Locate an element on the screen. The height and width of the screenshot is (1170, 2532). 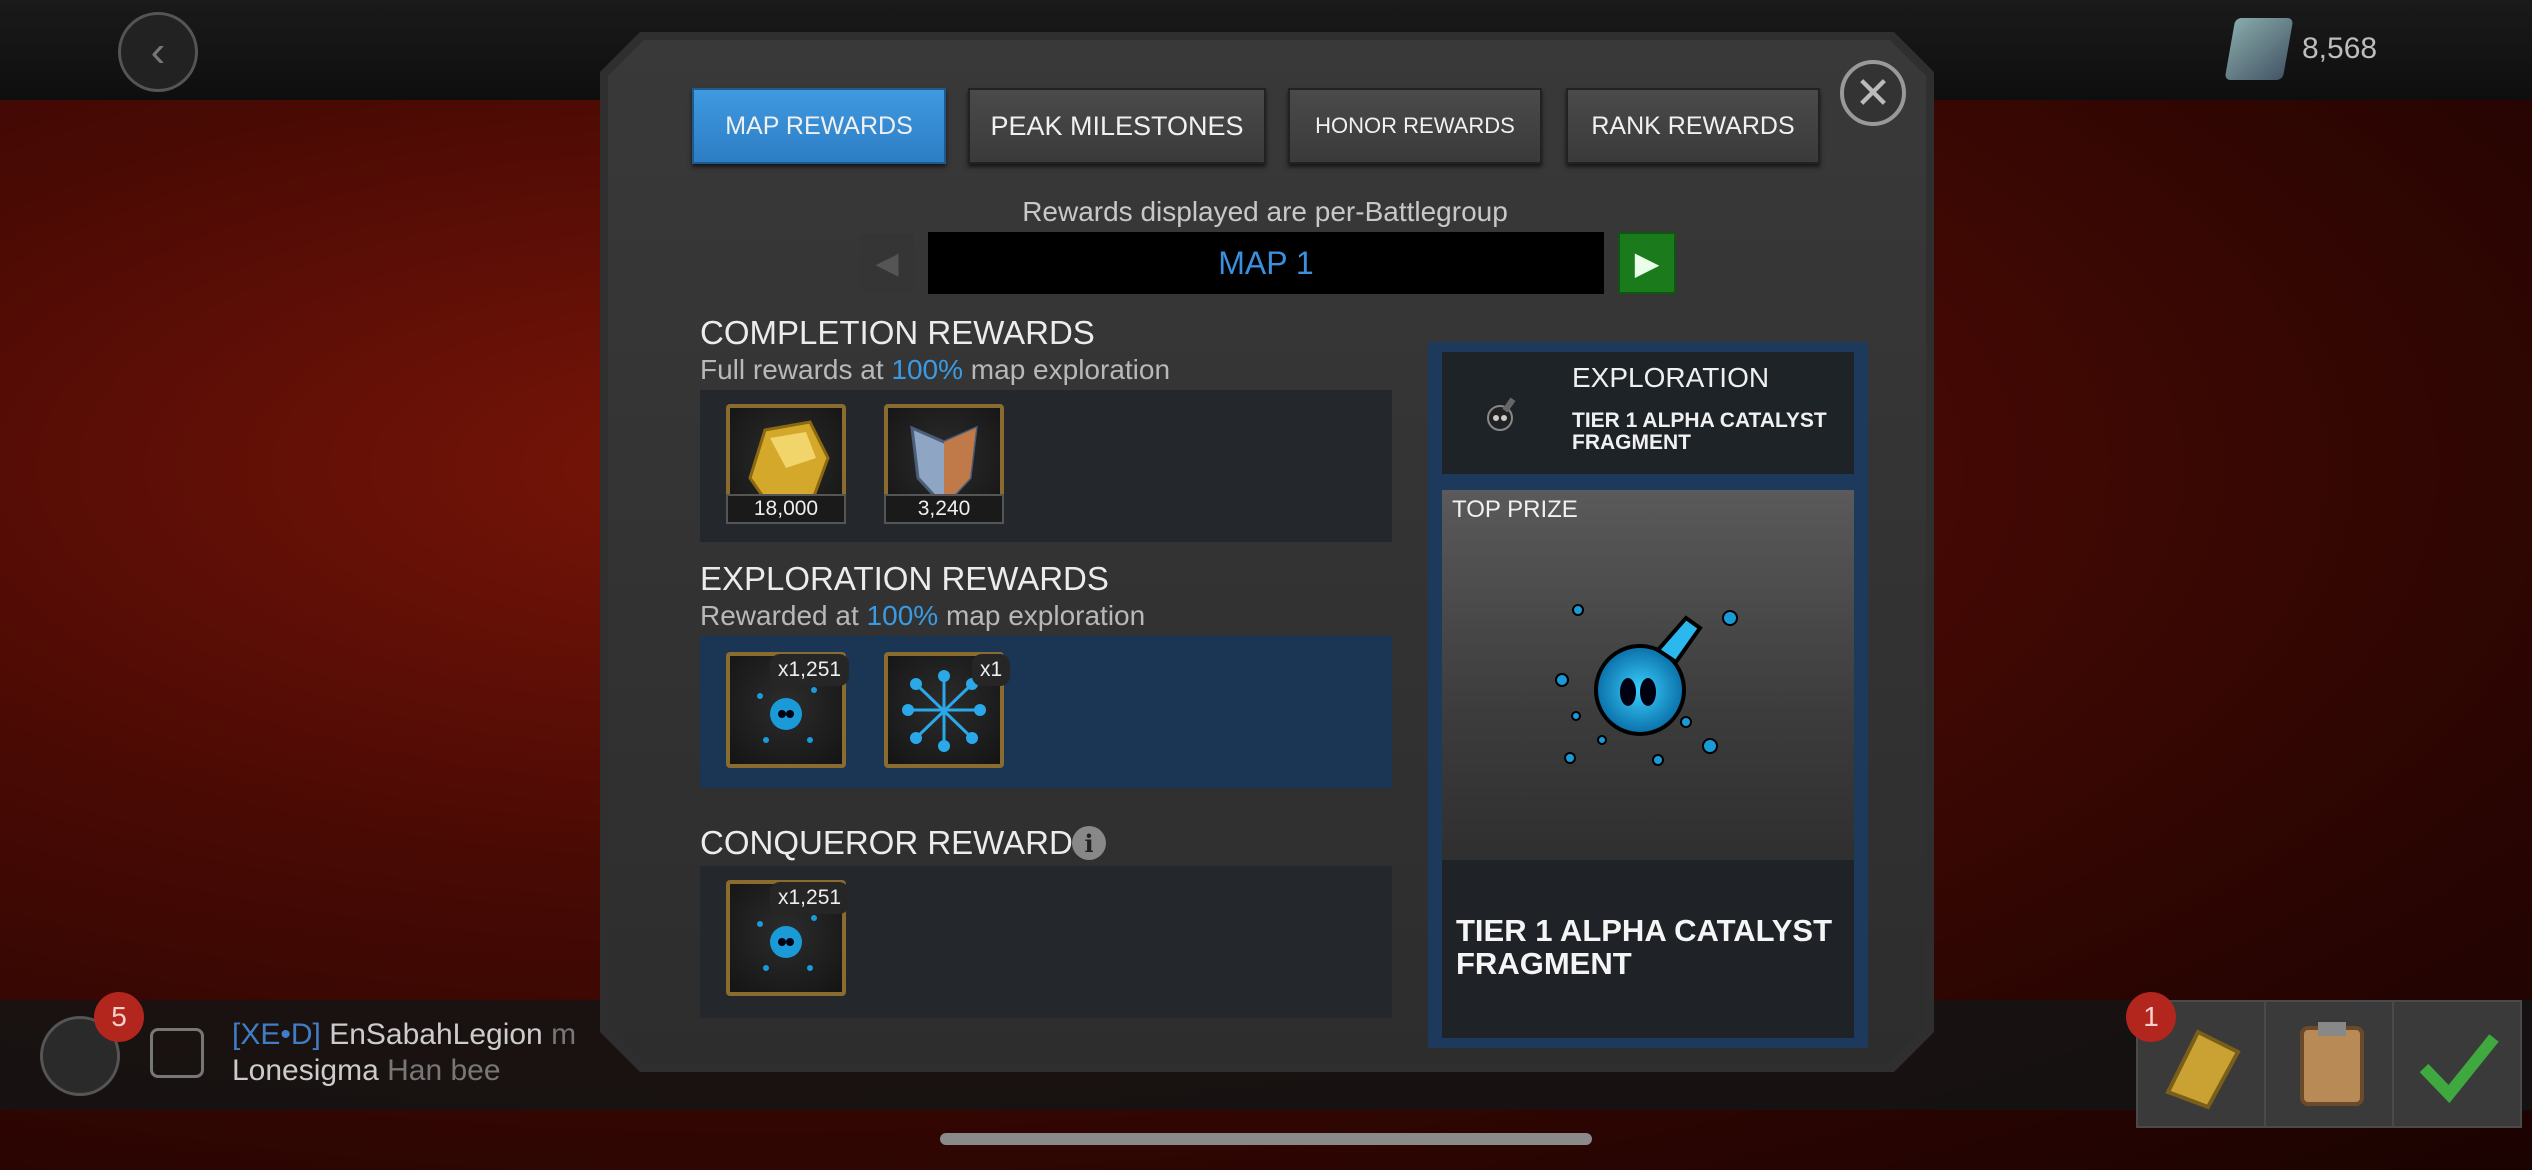
milestones-button is located at coordinates (2457, 1064).